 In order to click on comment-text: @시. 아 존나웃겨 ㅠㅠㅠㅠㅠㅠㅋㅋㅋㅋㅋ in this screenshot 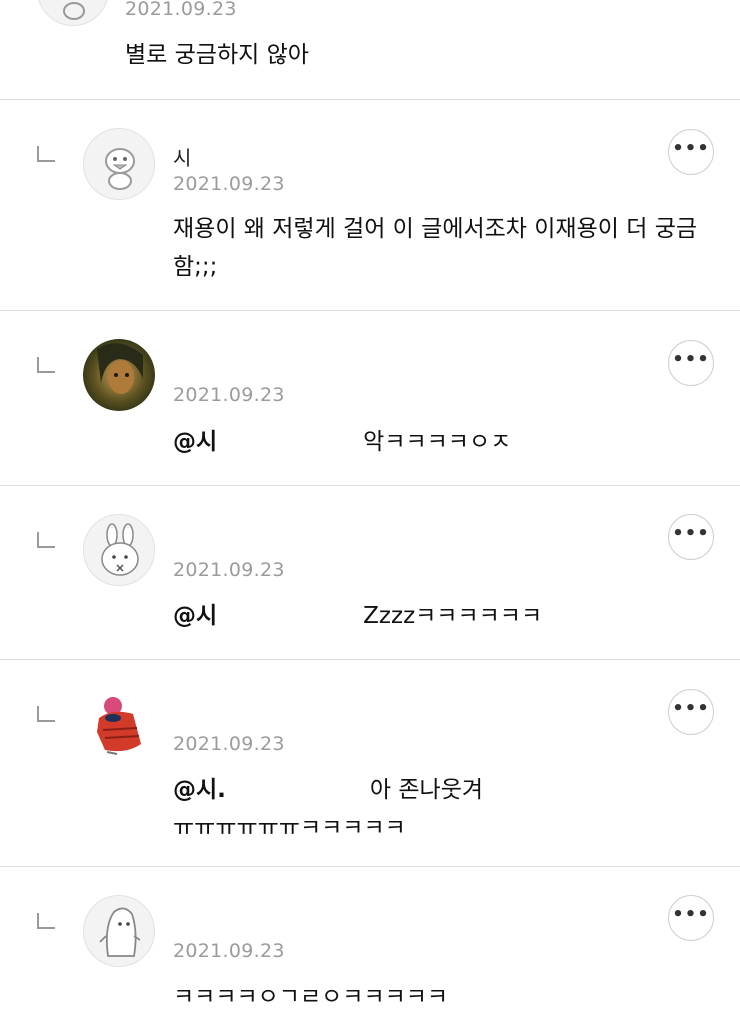, I will do `click(443, 809)`.